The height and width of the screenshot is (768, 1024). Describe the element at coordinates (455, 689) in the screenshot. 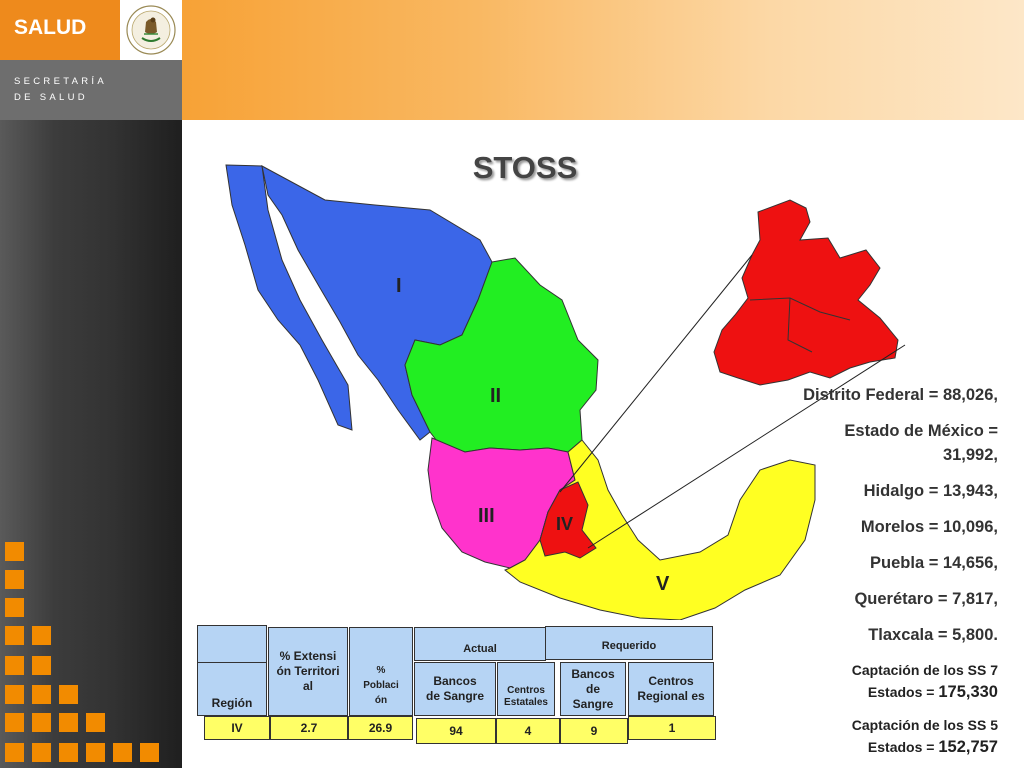

I see `table-header-bancos-actual: Bancos de Sangre` at that location.